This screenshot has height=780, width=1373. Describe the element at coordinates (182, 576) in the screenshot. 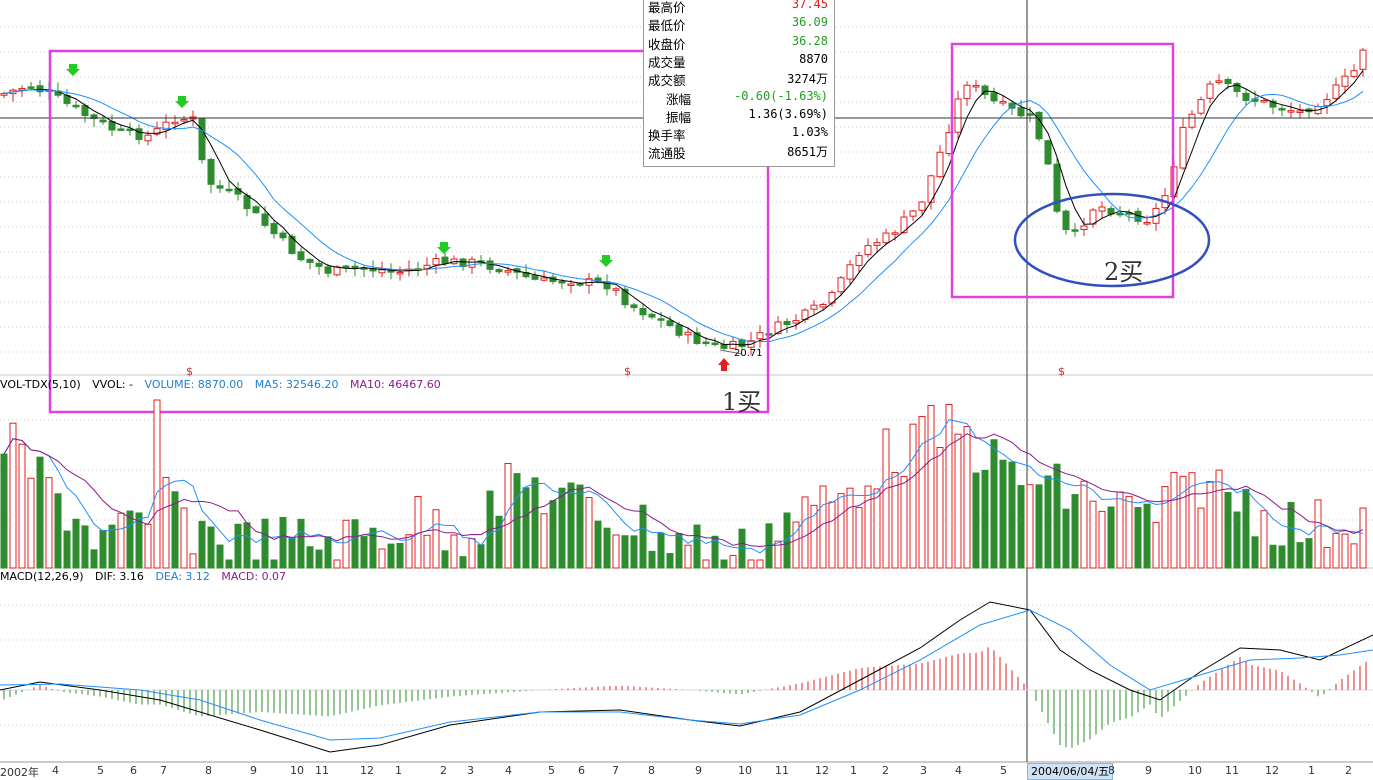

I see `macd-dea: DEA: 3.12` at that location.